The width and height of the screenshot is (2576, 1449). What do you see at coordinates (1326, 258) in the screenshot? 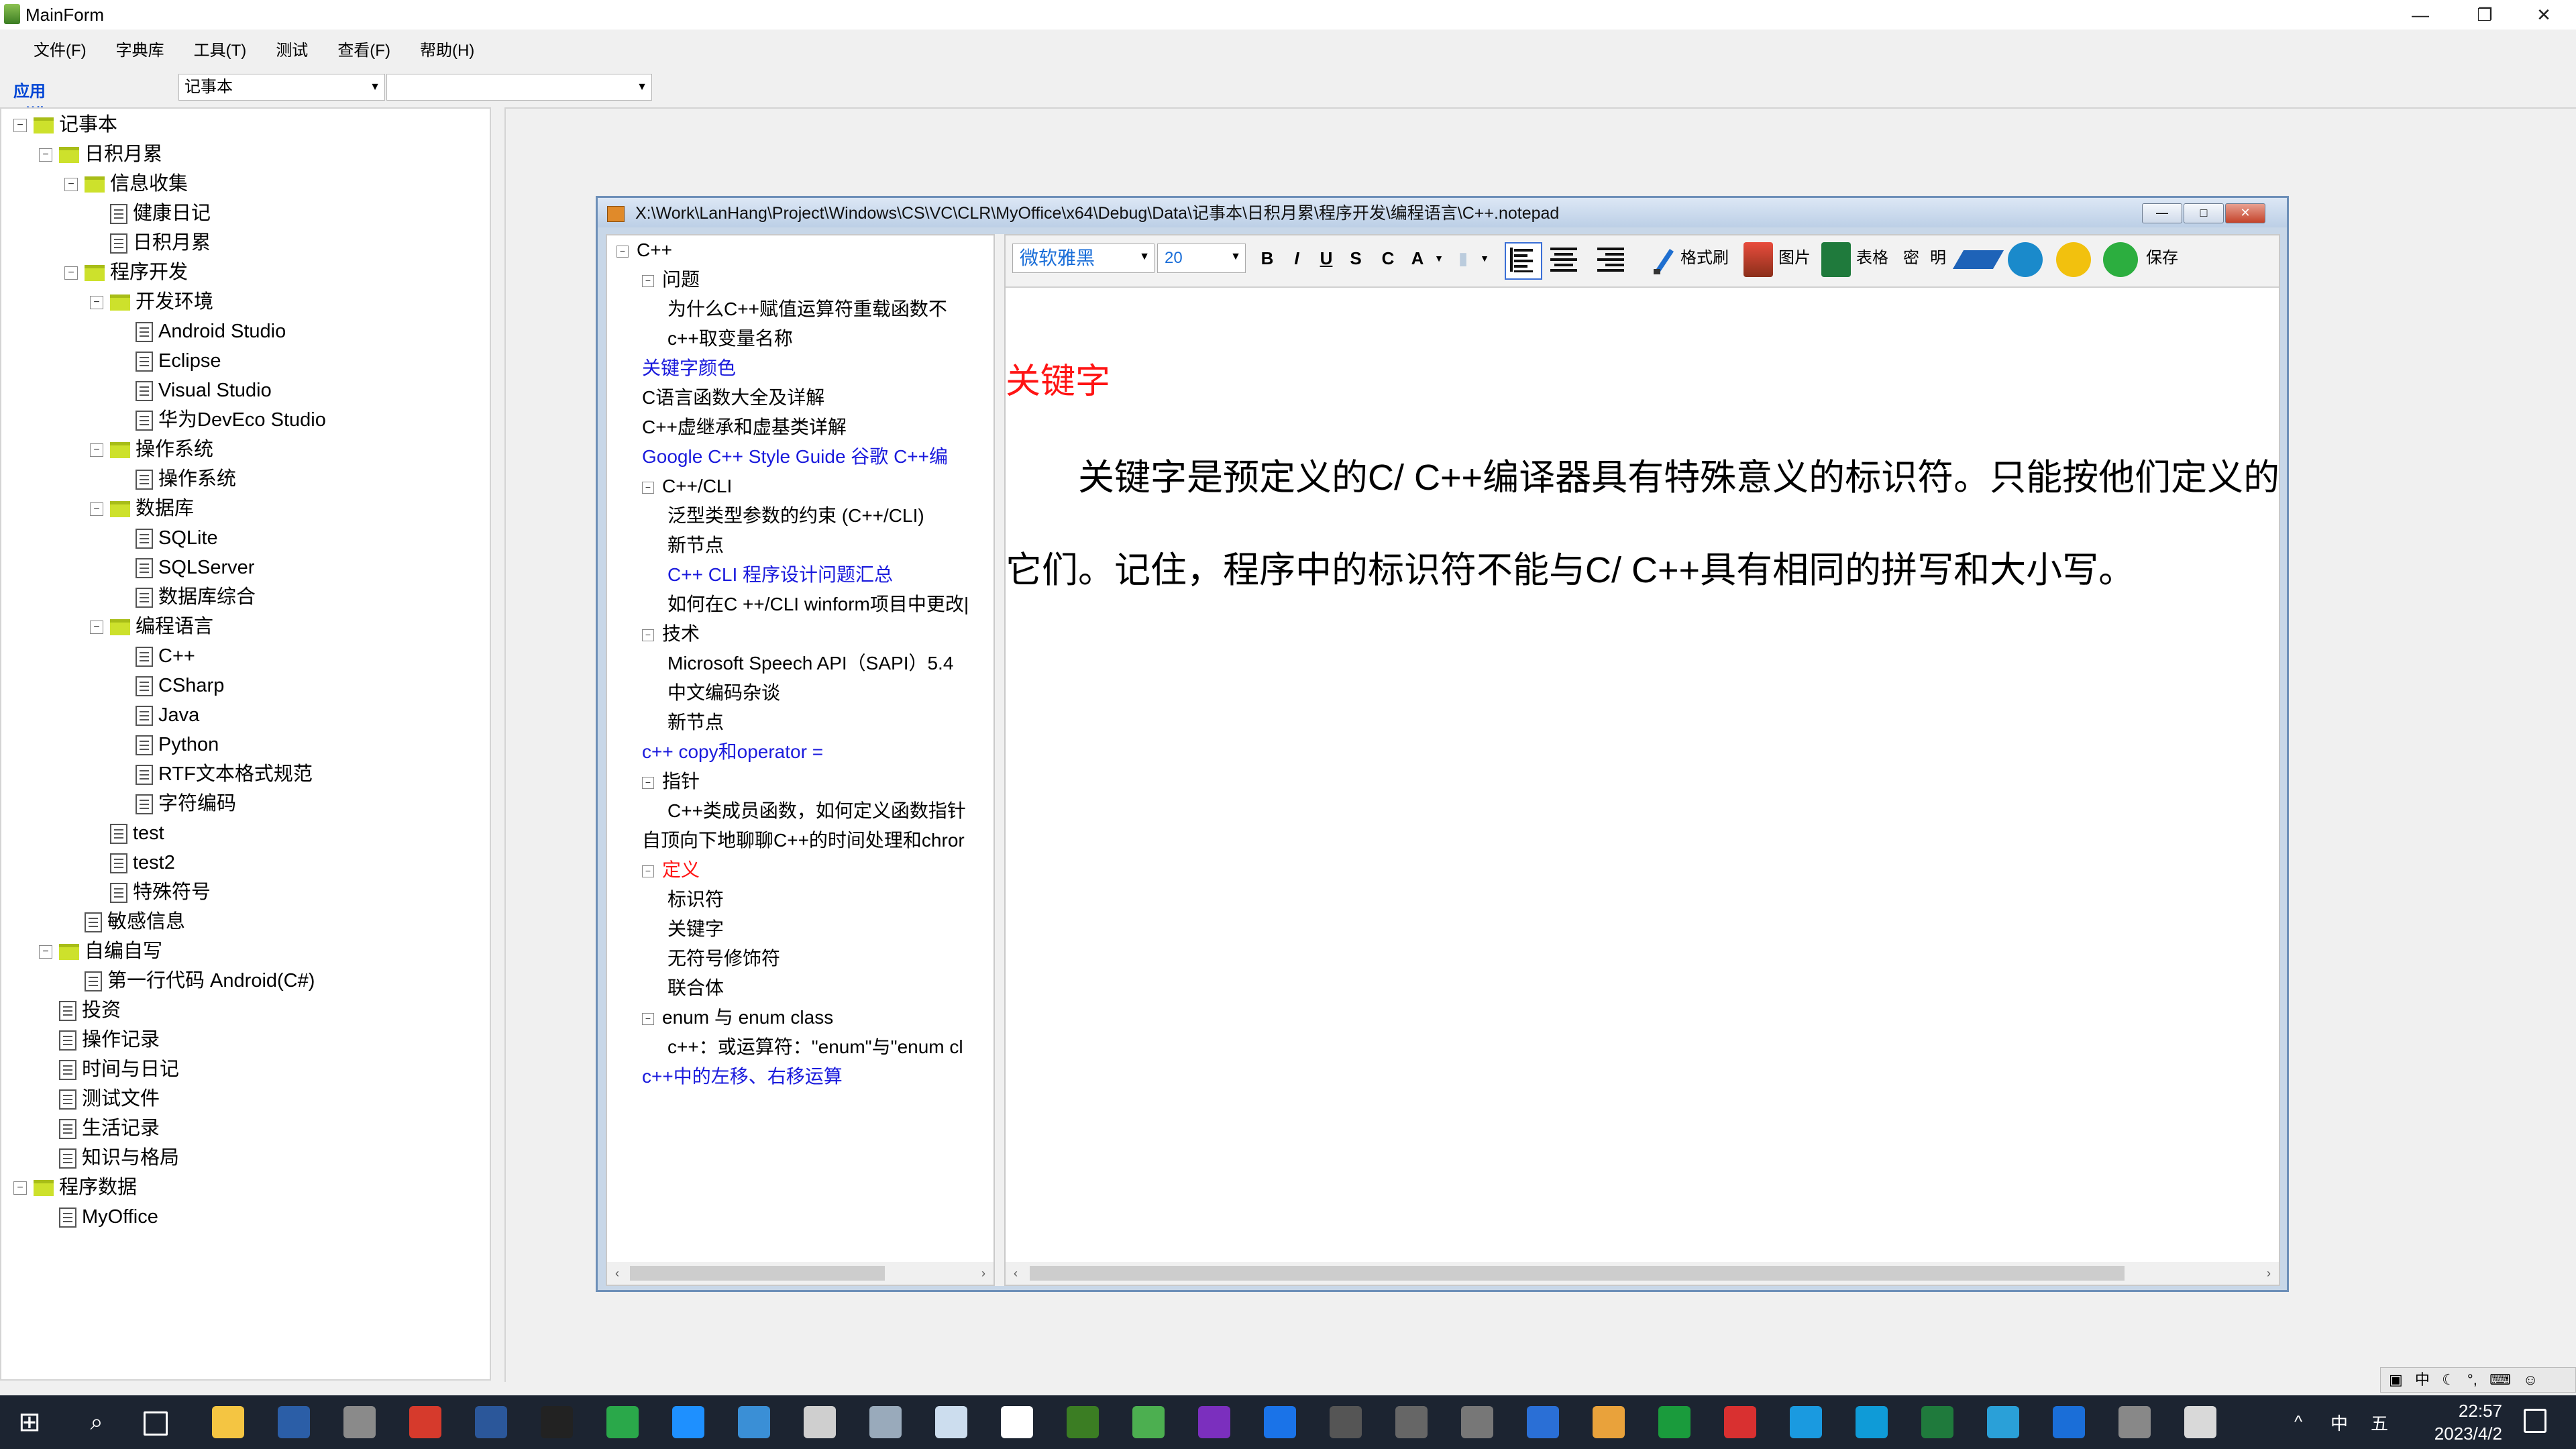
I see `underline-button: U` at bounding box center [1326, 258].